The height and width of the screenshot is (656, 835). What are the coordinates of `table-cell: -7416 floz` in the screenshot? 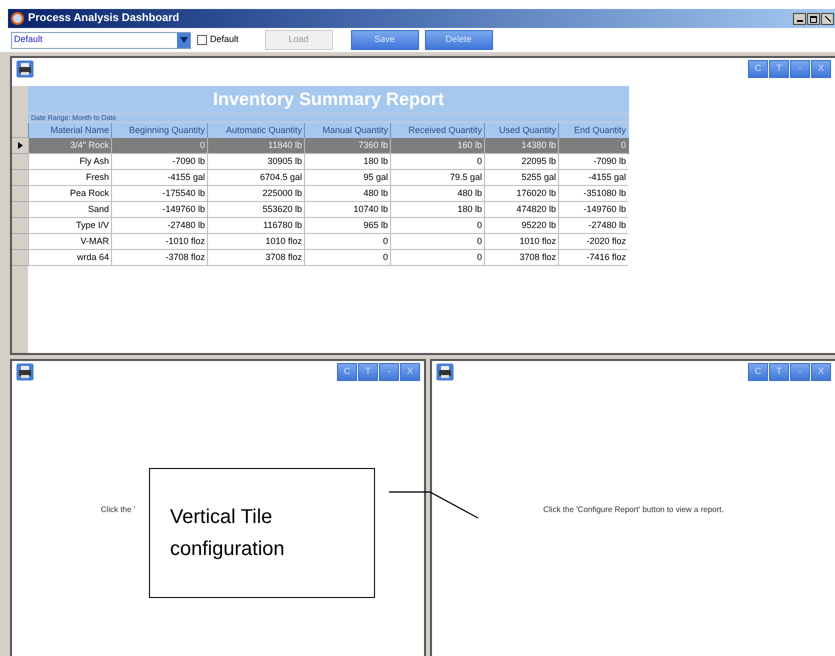 It's located at (593, 258).